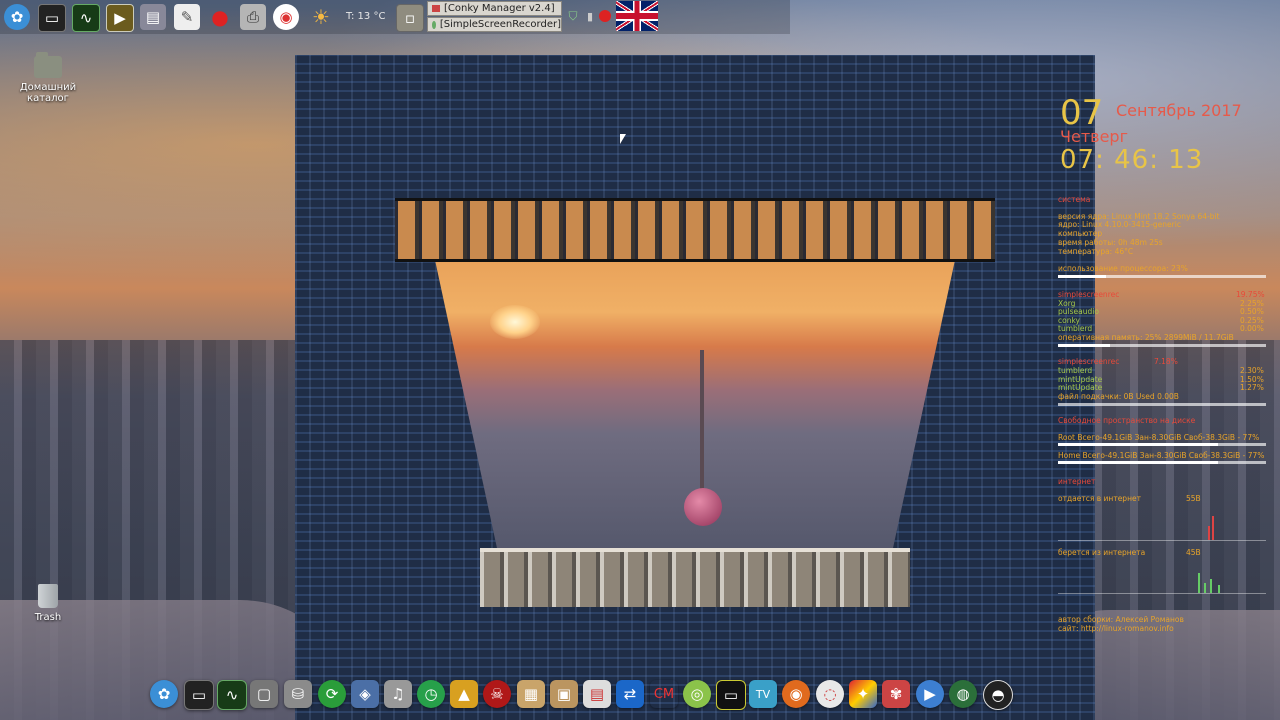 This screenshot has width=1280, height=720. What do you see at coordinates (1078, 311) in the screenshot?
I see `conky-line: pulseaudio` at bounding box center [1078, 311].